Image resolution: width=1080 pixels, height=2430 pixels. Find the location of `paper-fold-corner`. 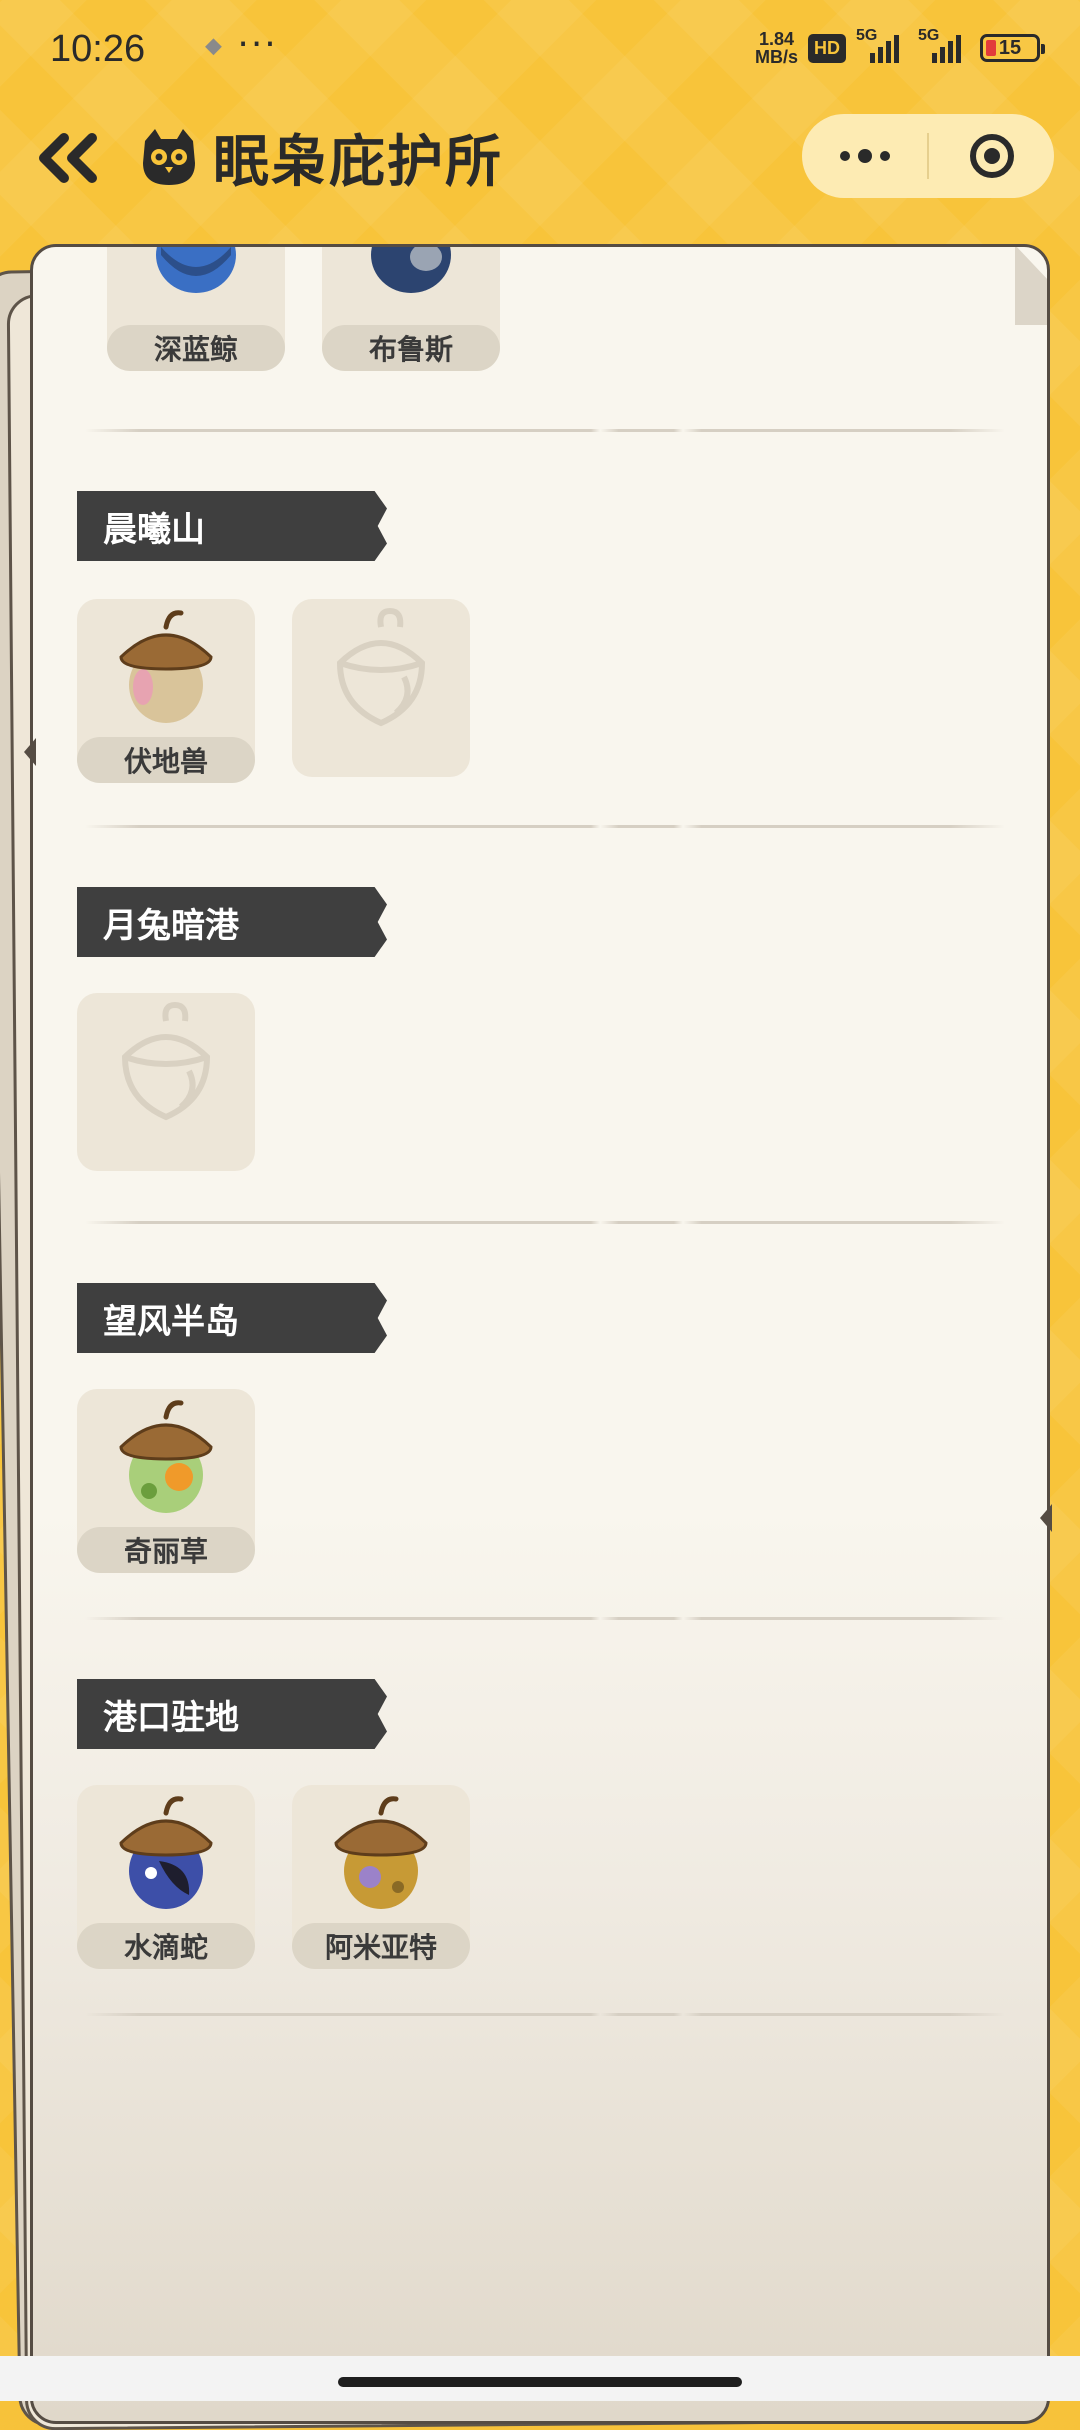

paper-fold-corner is located at coordinates (1031, 286).